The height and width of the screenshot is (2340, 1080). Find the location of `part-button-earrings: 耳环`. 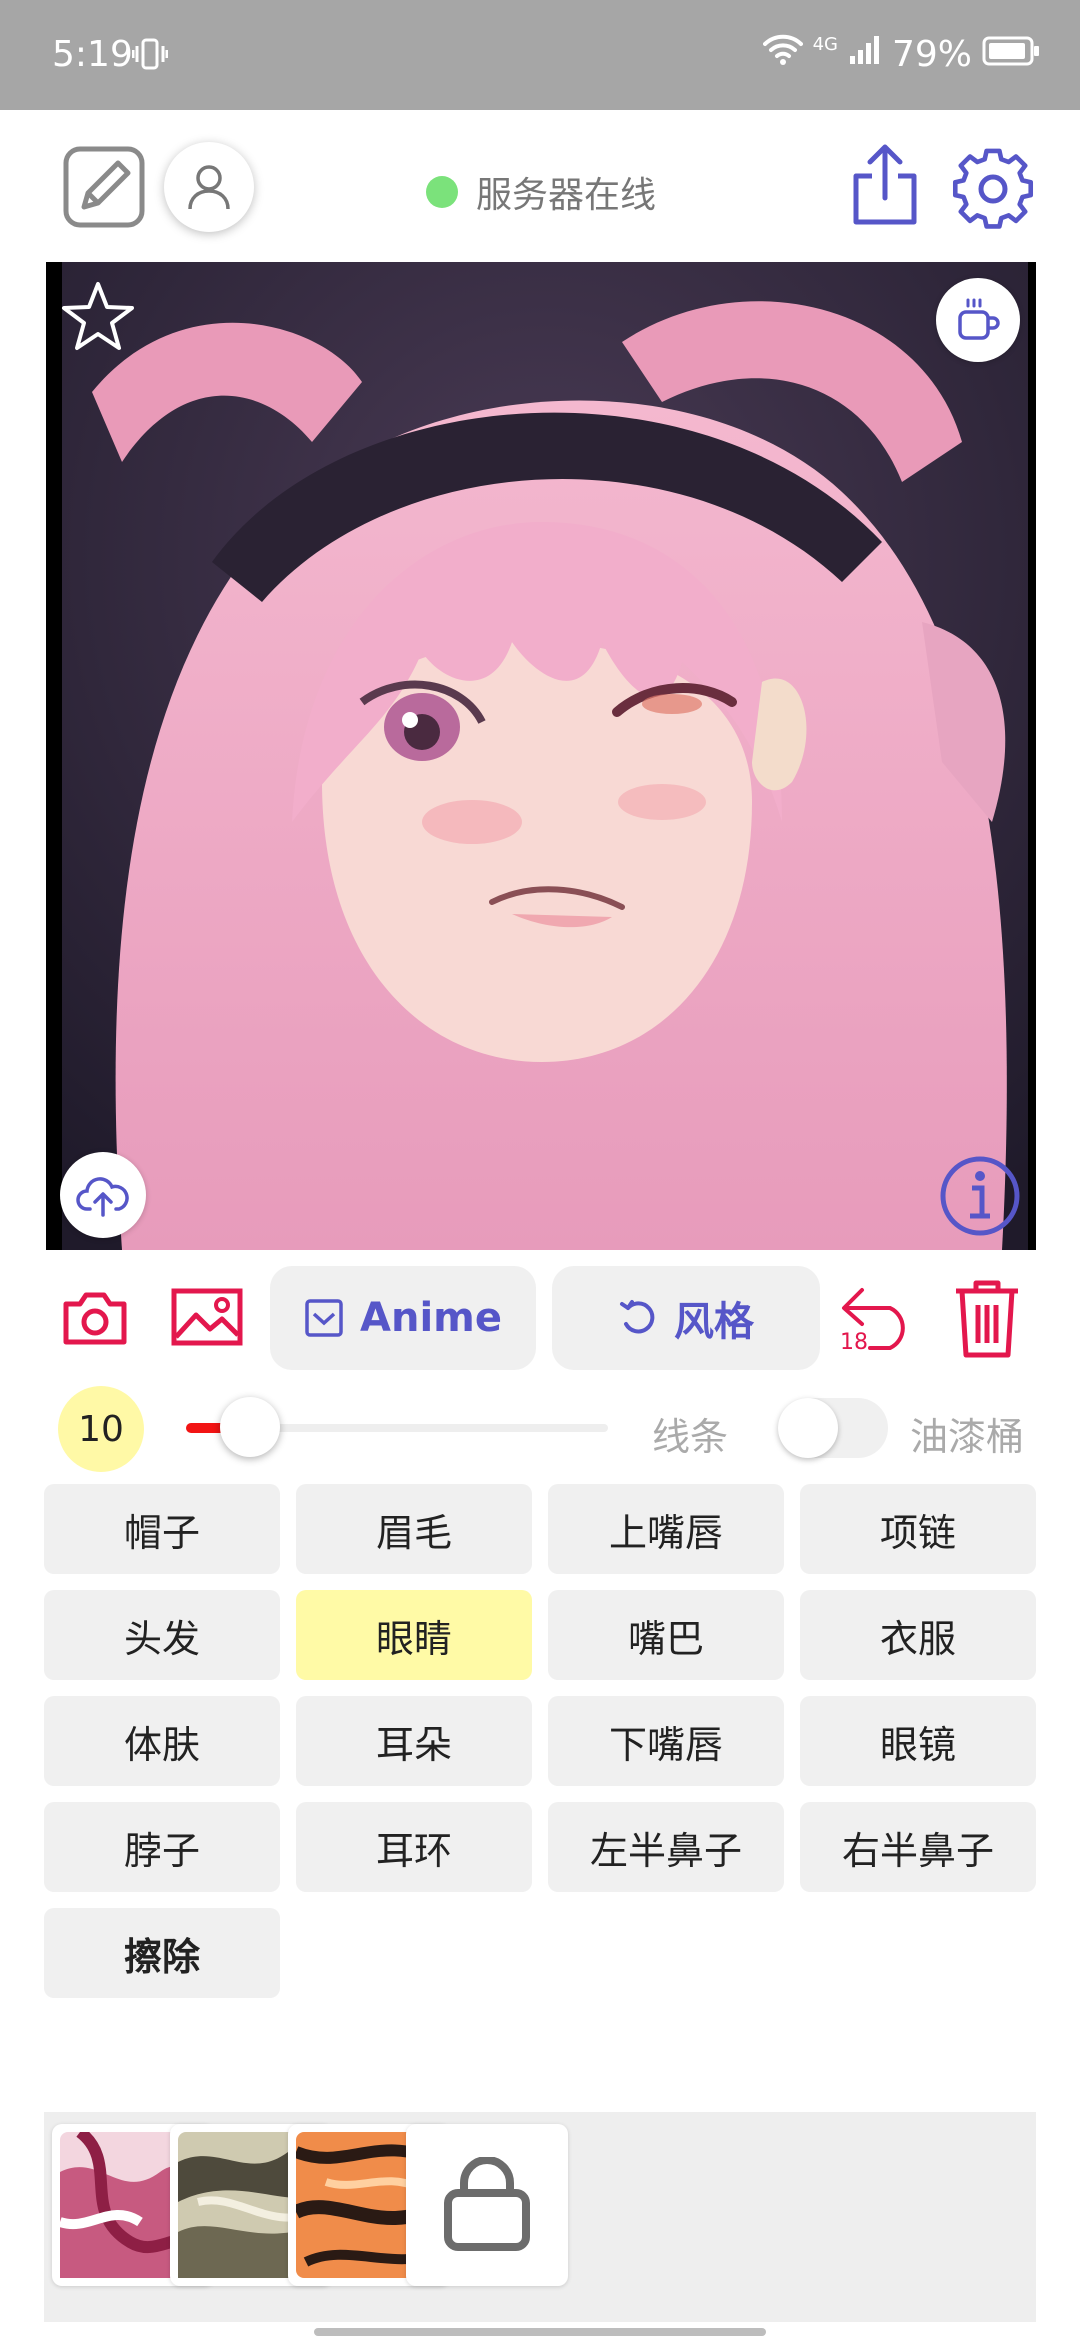

part-button-earrings: 耳环 is located at coordinates (414, 1847).